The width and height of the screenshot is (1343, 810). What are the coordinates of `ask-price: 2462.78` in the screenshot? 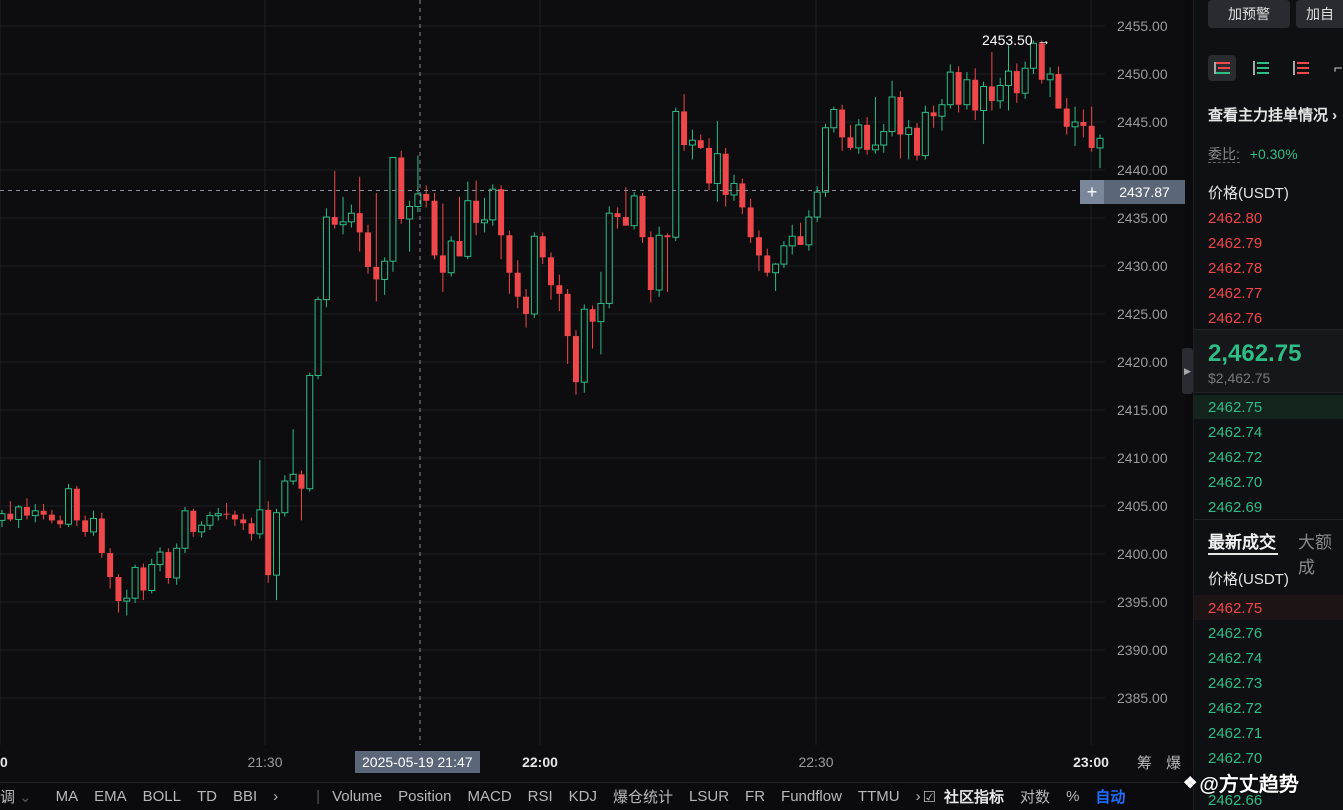 It's located at (1235, 268).